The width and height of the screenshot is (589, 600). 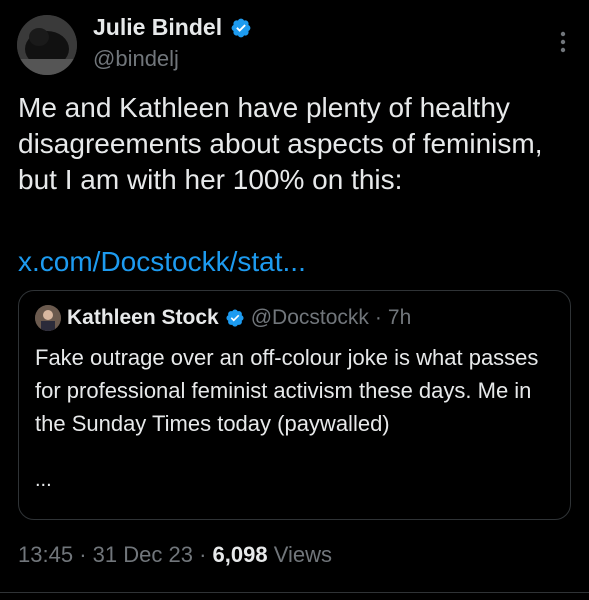 What do you see at coordinates (136, 59) in the screenshot?
I see `author-handle: @bindelj` at bounding box center [136, 59].